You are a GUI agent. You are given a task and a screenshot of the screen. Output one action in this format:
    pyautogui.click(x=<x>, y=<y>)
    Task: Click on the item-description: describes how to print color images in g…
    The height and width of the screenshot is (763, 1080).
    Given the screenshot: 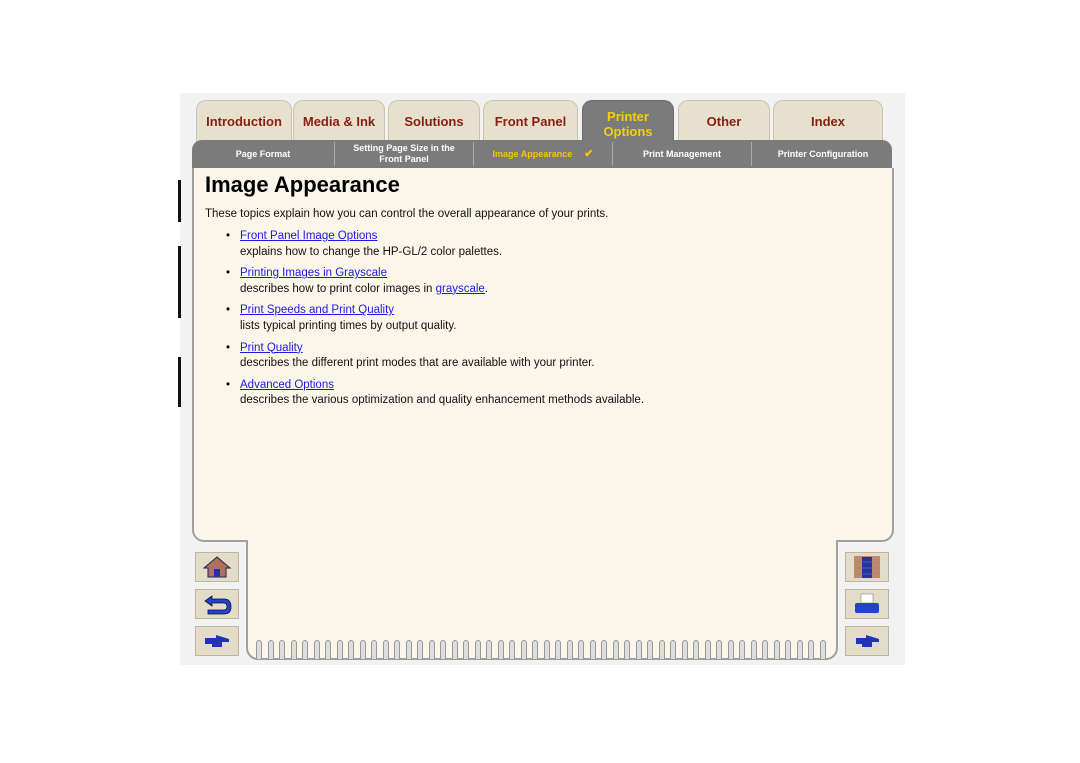 What is the action you would take?
    pyautogui.click(x=442, y=290)
    